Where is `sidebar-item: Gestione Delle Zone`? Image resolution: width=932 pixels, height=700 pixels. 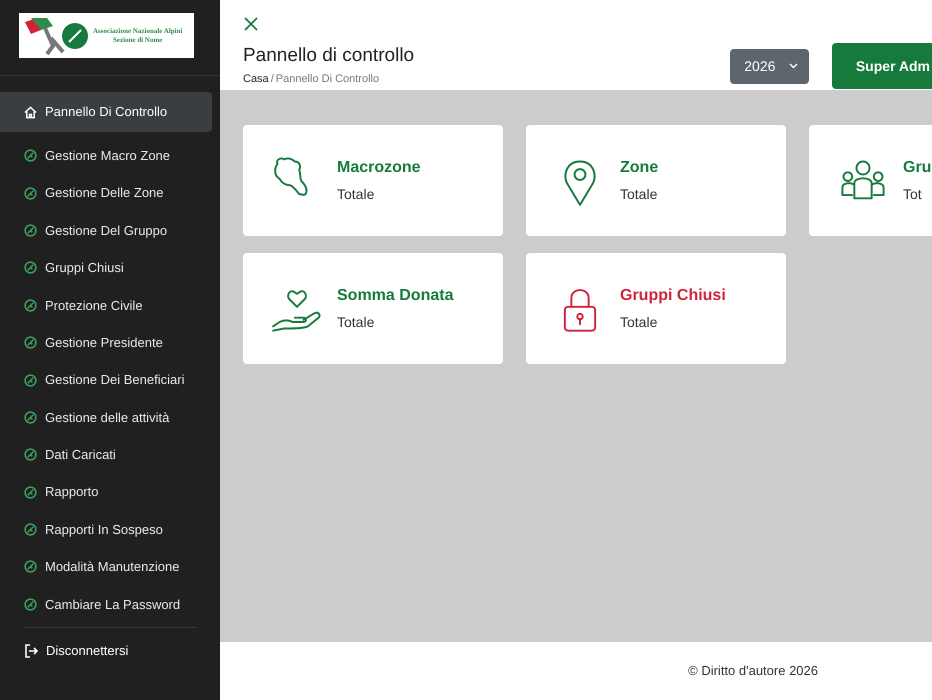
sidebar-item: Gestione Delle Zone is located at coordinates (110, 193).